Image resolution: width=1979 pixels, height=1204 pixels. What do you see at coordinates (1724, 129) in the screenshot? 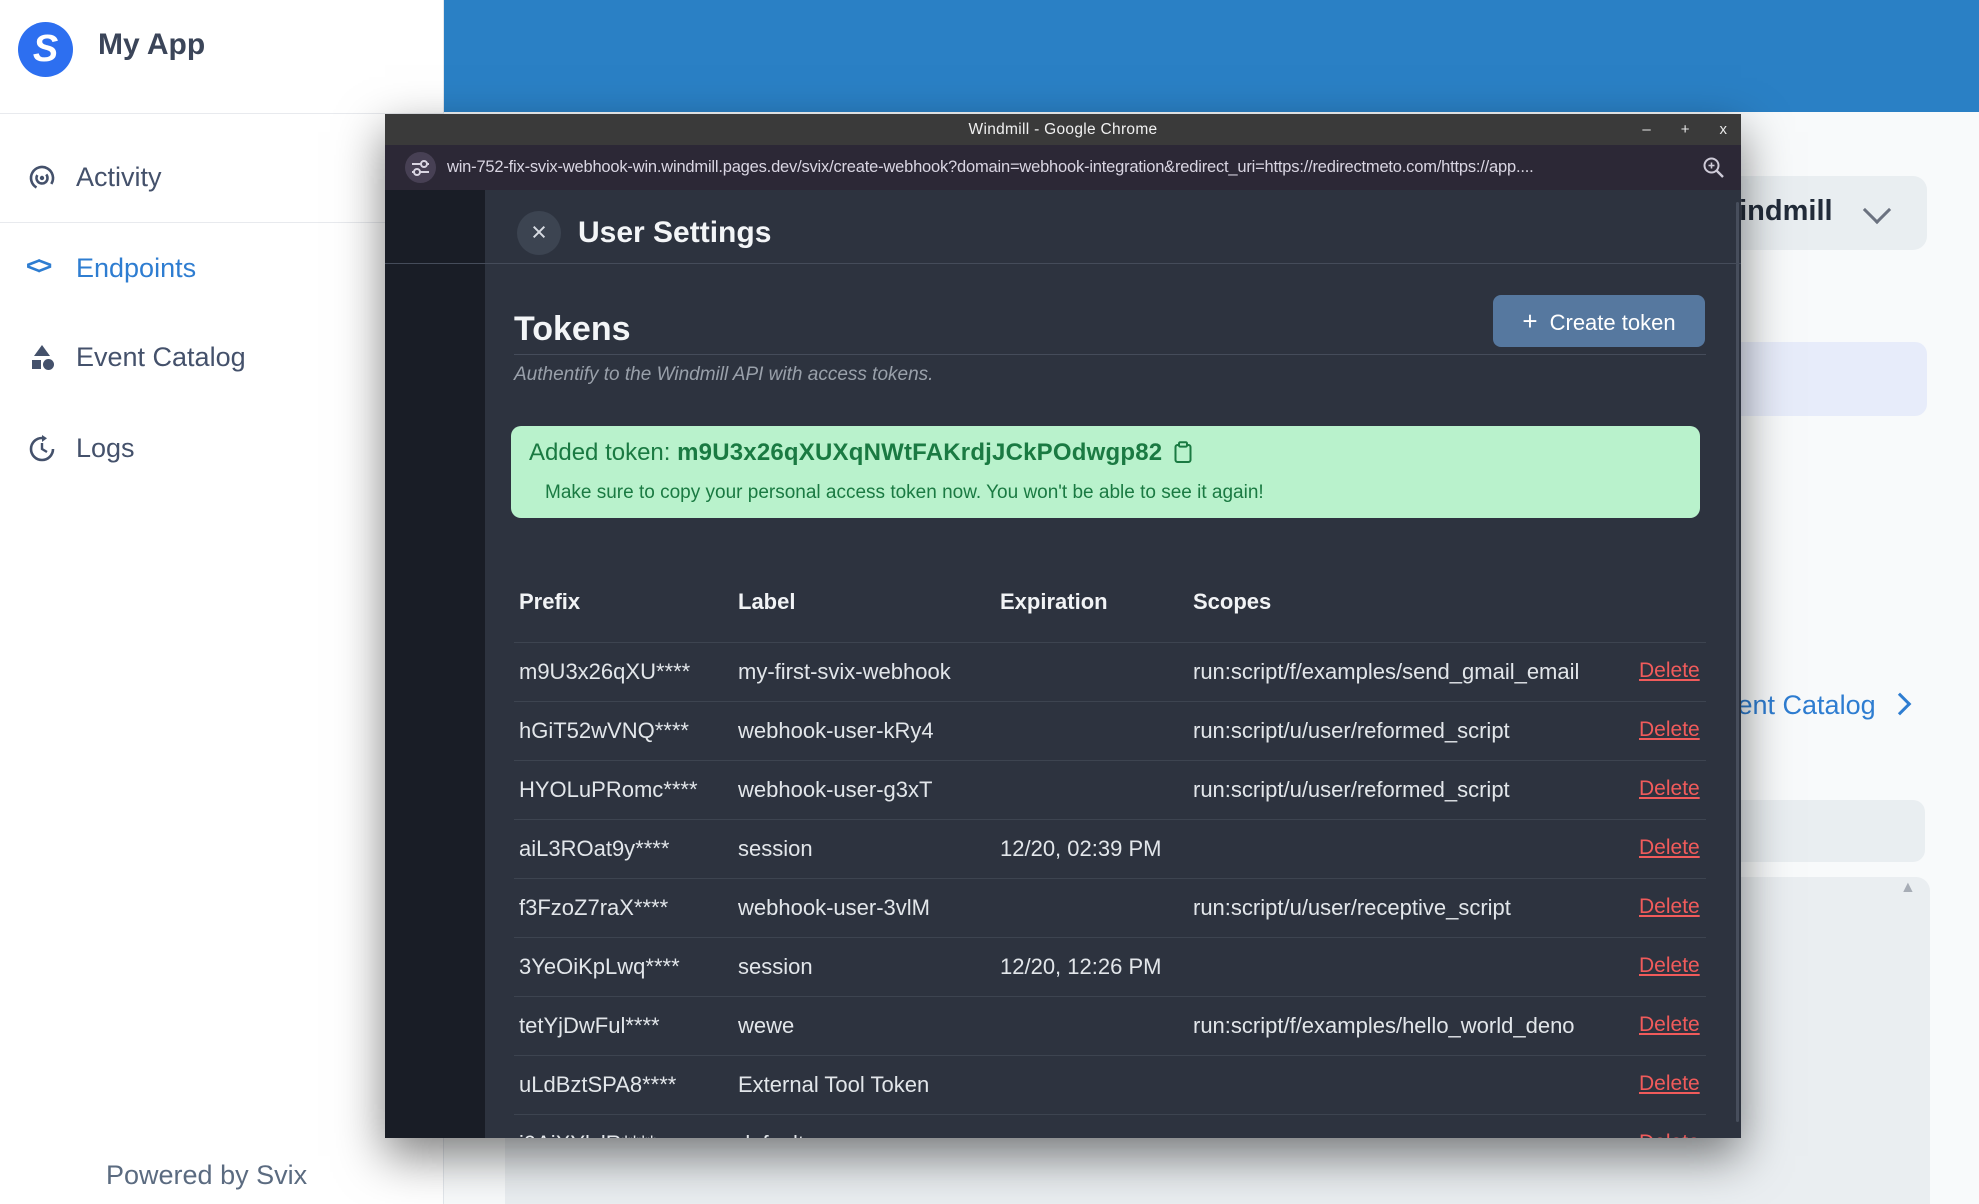
I see `close-button: x` at bounding box center [1724, 129].